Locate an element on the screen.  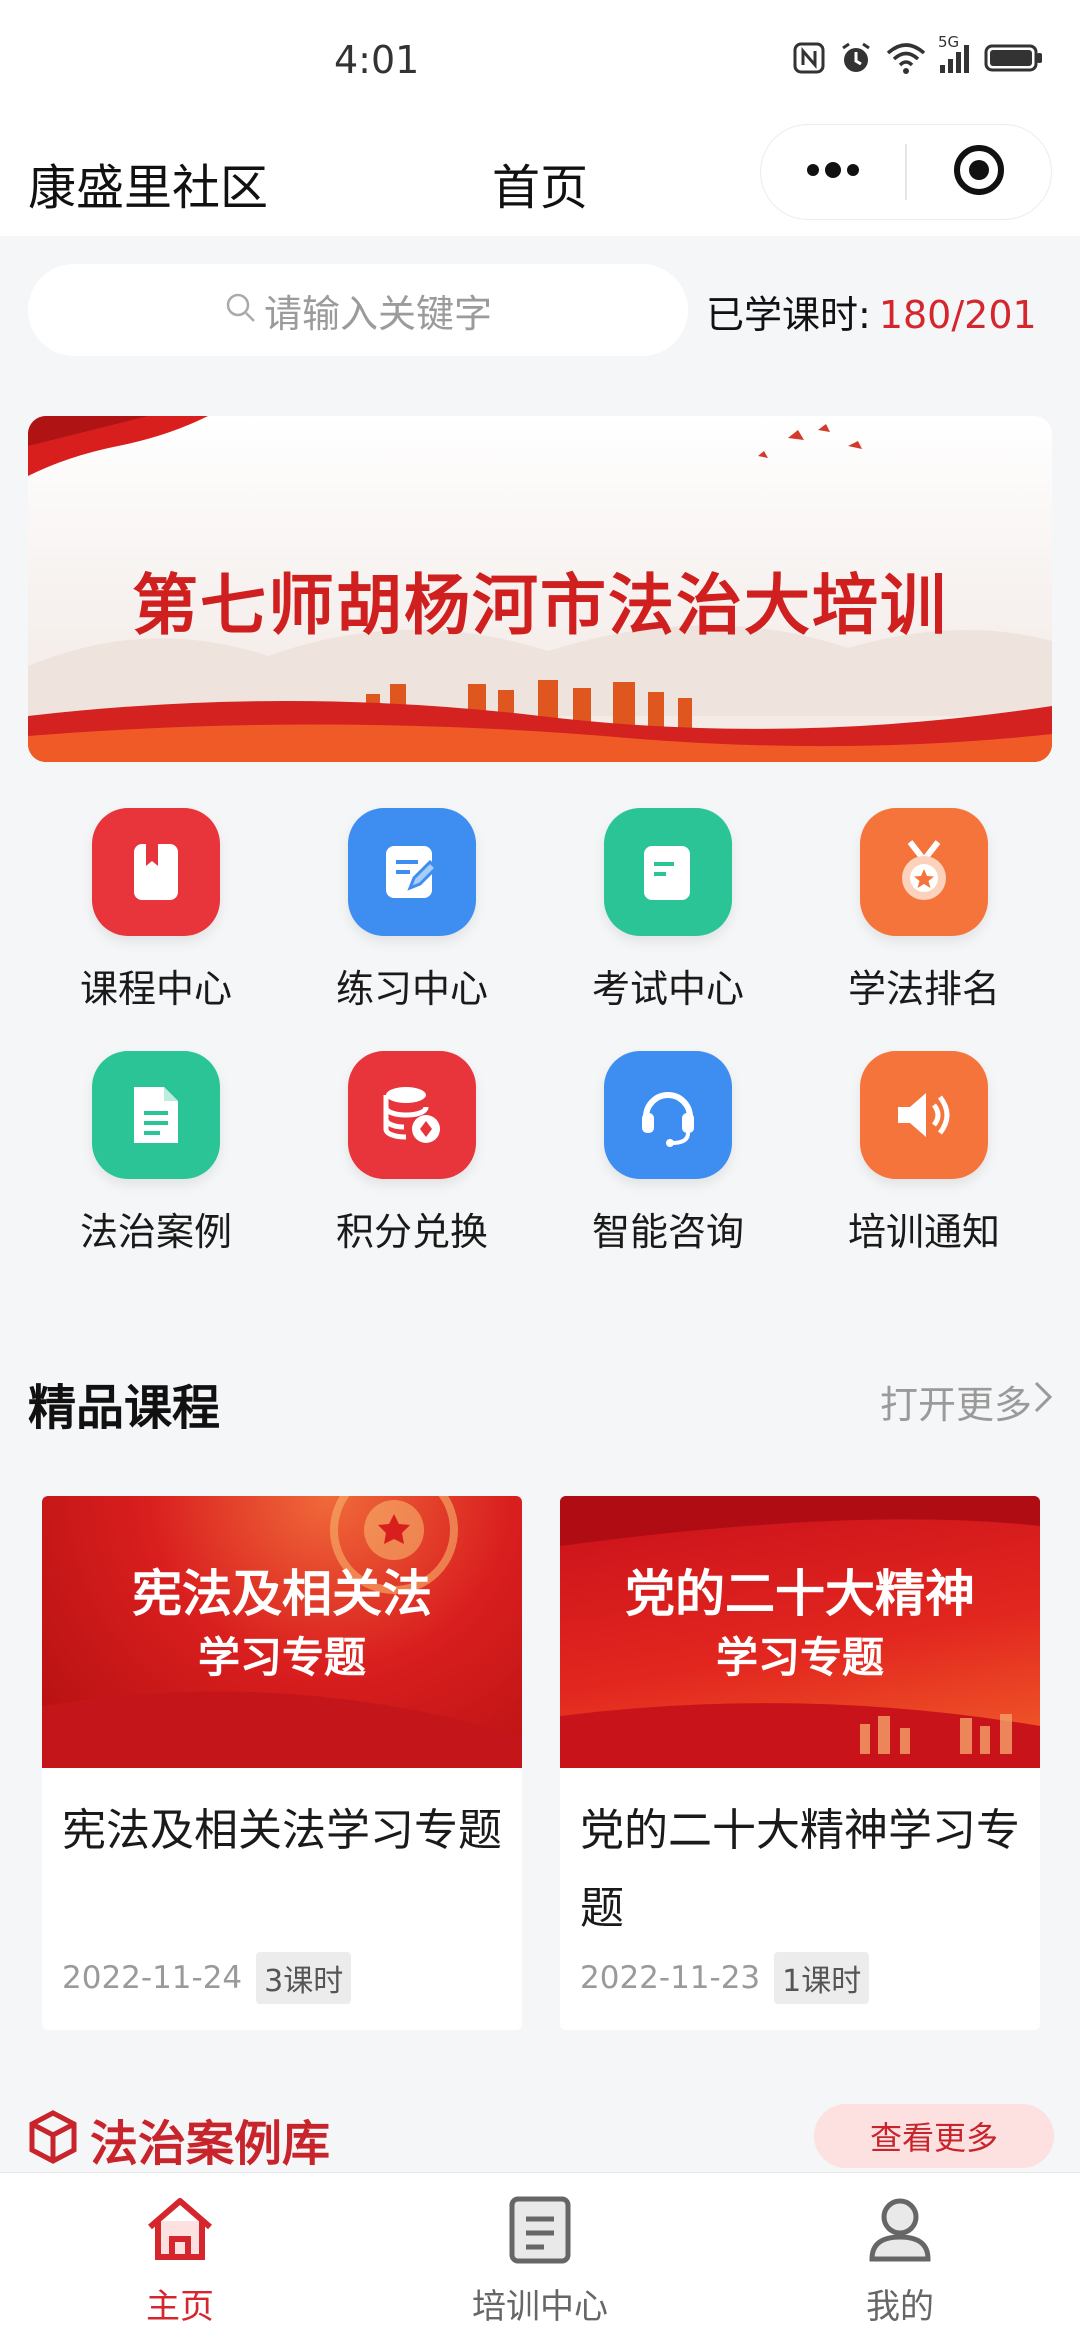
bottom-tab-bar: 主页 培训中心 我的 is located at coordinates (540, 2255).